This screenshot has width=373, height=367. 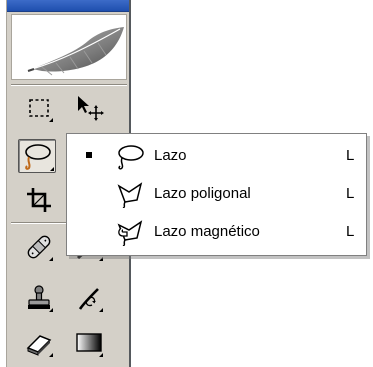 I want to click on crop-icon, so click(x=39, y=200).